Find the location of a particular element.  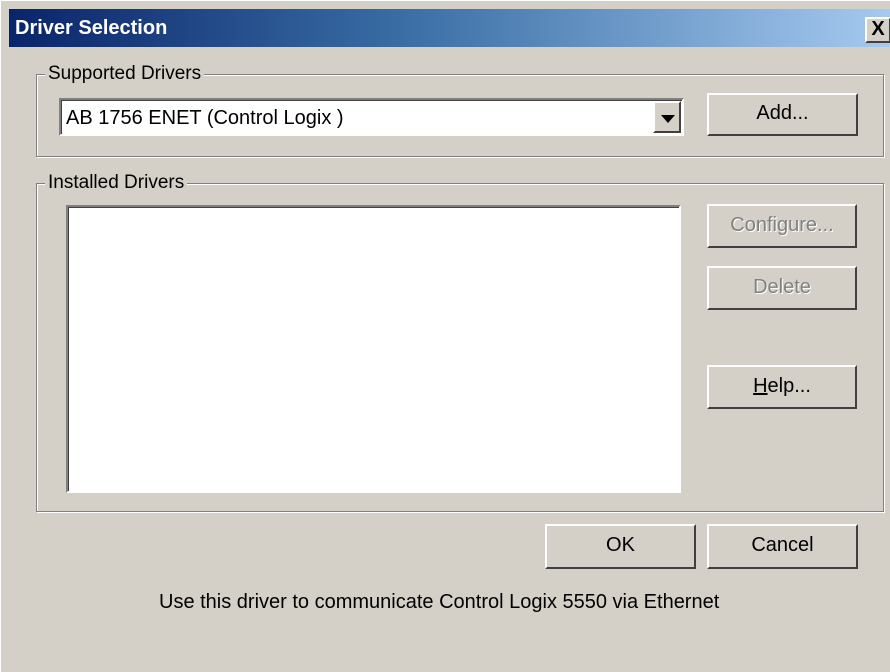

close-button: X is located at coordinates (877, 30).